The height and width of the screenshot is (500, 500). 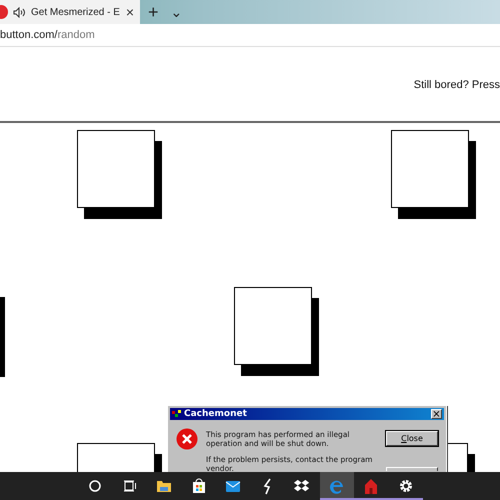 I want to click on dialog-button: Close, so click(x=412, y=438).